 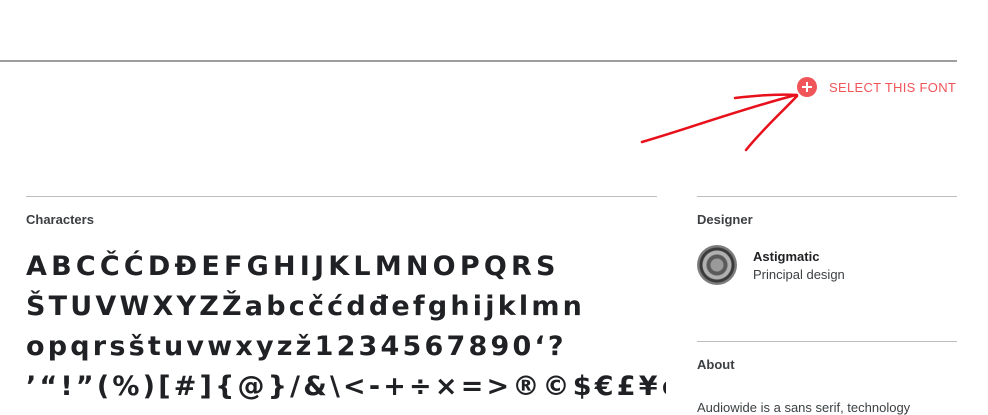 What do you see at coordinates (717, 265) in the screenshot?
I see `designer-avatar` at bounding box center [717, 265].